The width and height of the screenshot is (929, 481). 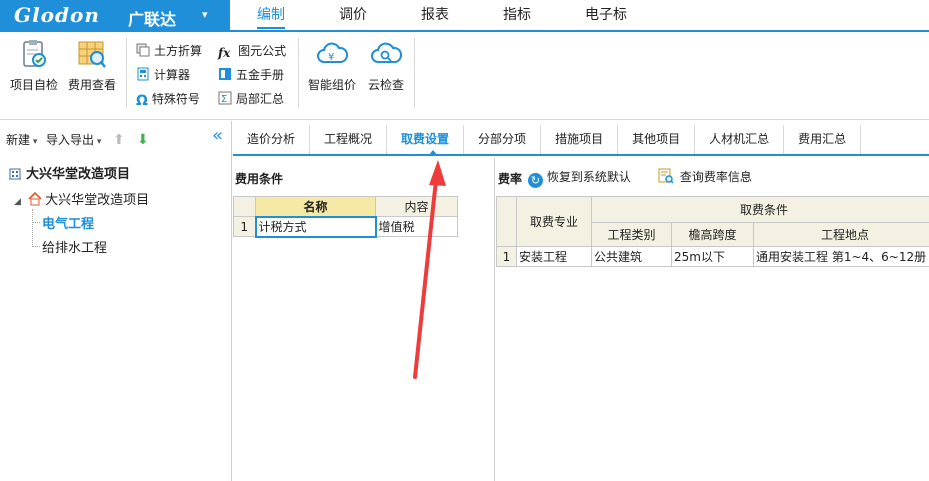 I want to click on house-icon, so click(x=35, y=200).